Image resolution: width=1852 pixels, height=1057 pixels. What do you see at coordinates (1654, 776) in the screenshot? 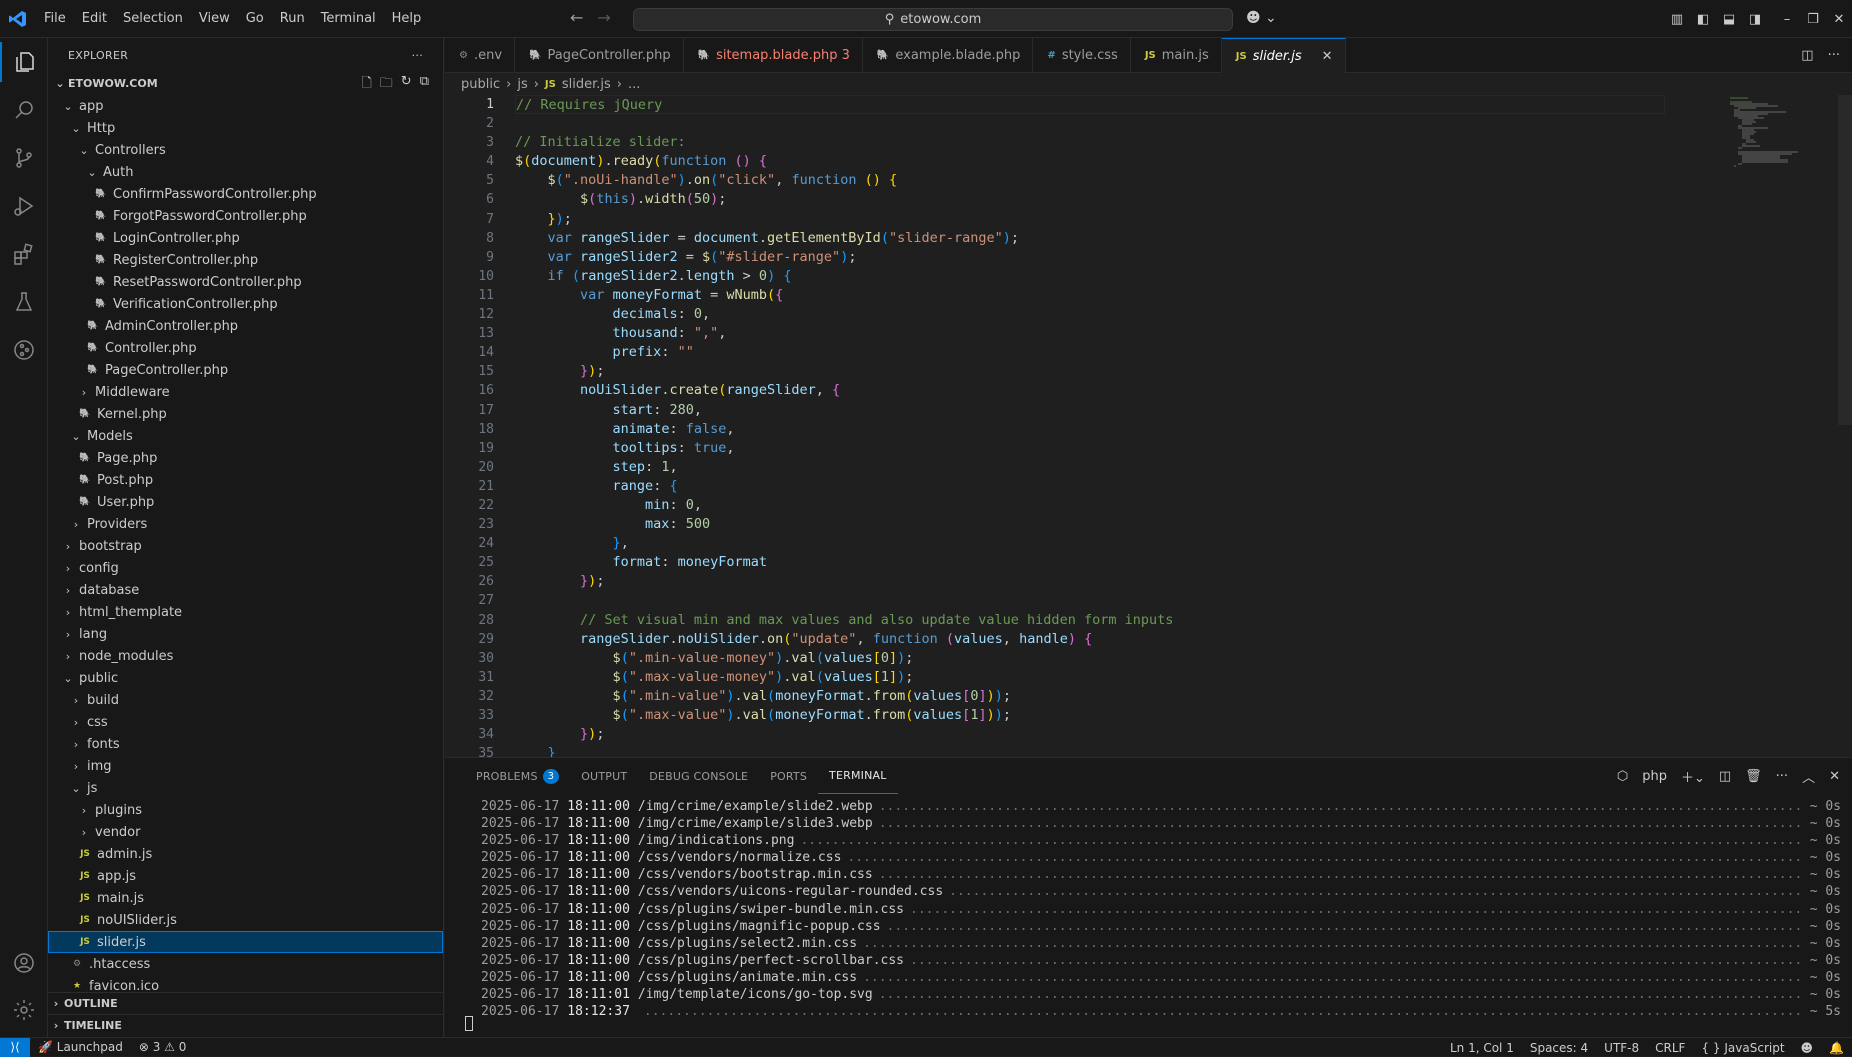
I see `terminal-shell-label: php` at bounding box center [1654, 776].